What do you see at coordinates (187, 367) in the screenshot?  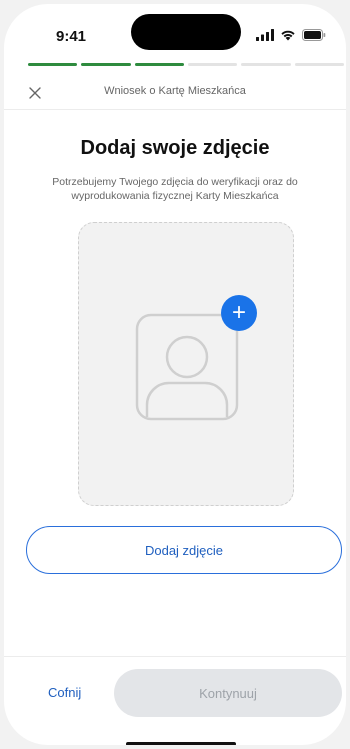 I see `user-photo-placeholder-icon` at bounding box center [187, 367].